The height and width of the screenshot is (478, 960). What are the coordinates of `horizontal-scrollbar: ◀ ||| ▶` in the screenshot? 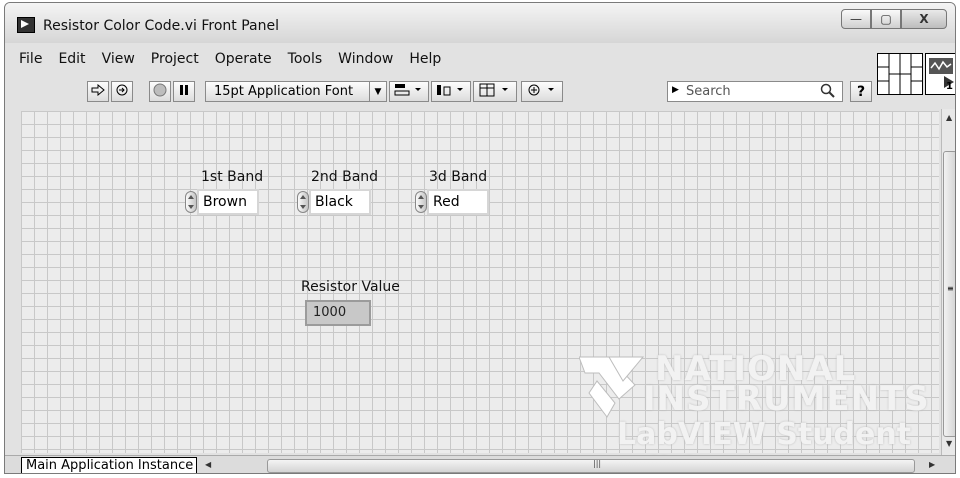 It's located at (571, 465).